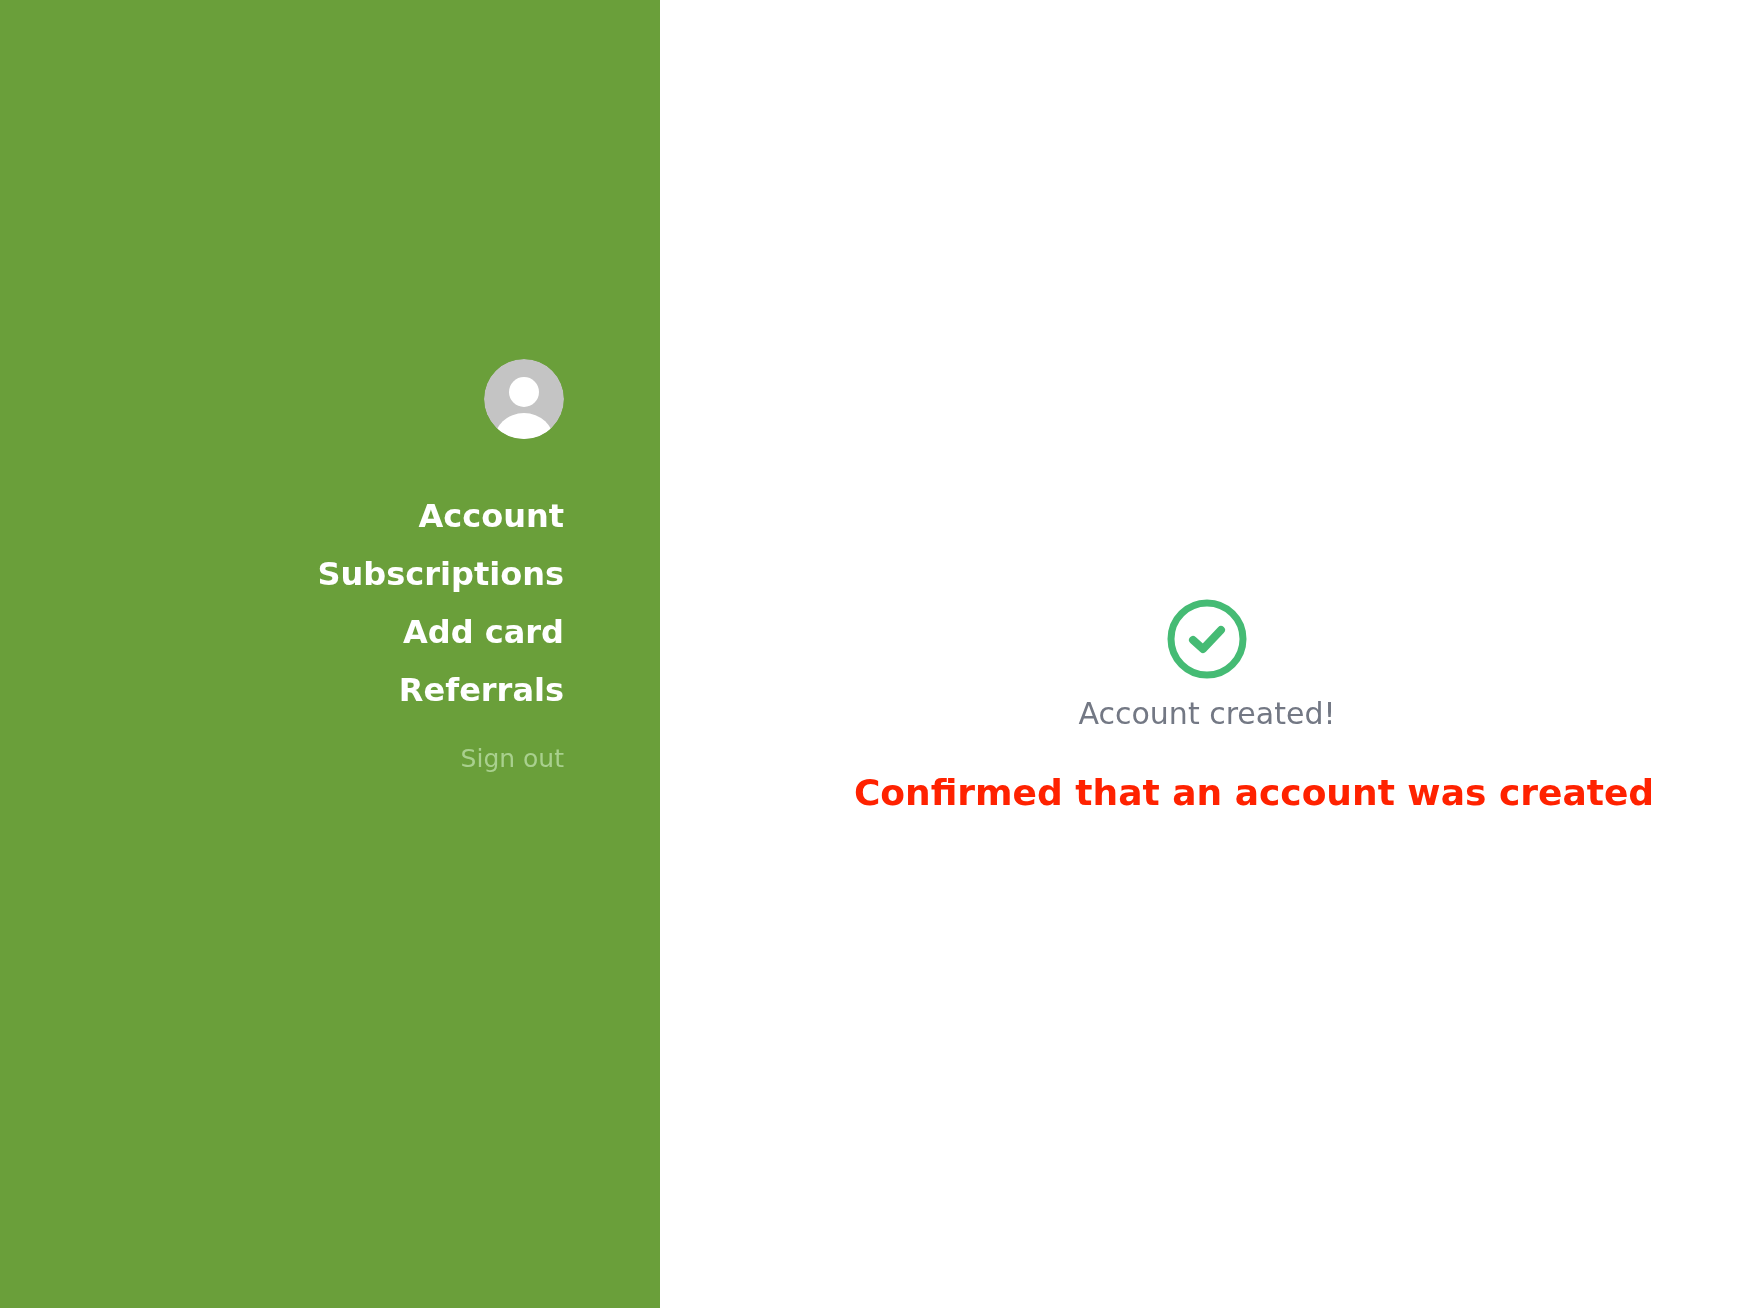  I want to click on sign-out-link: Sign out, so click(512, 759).